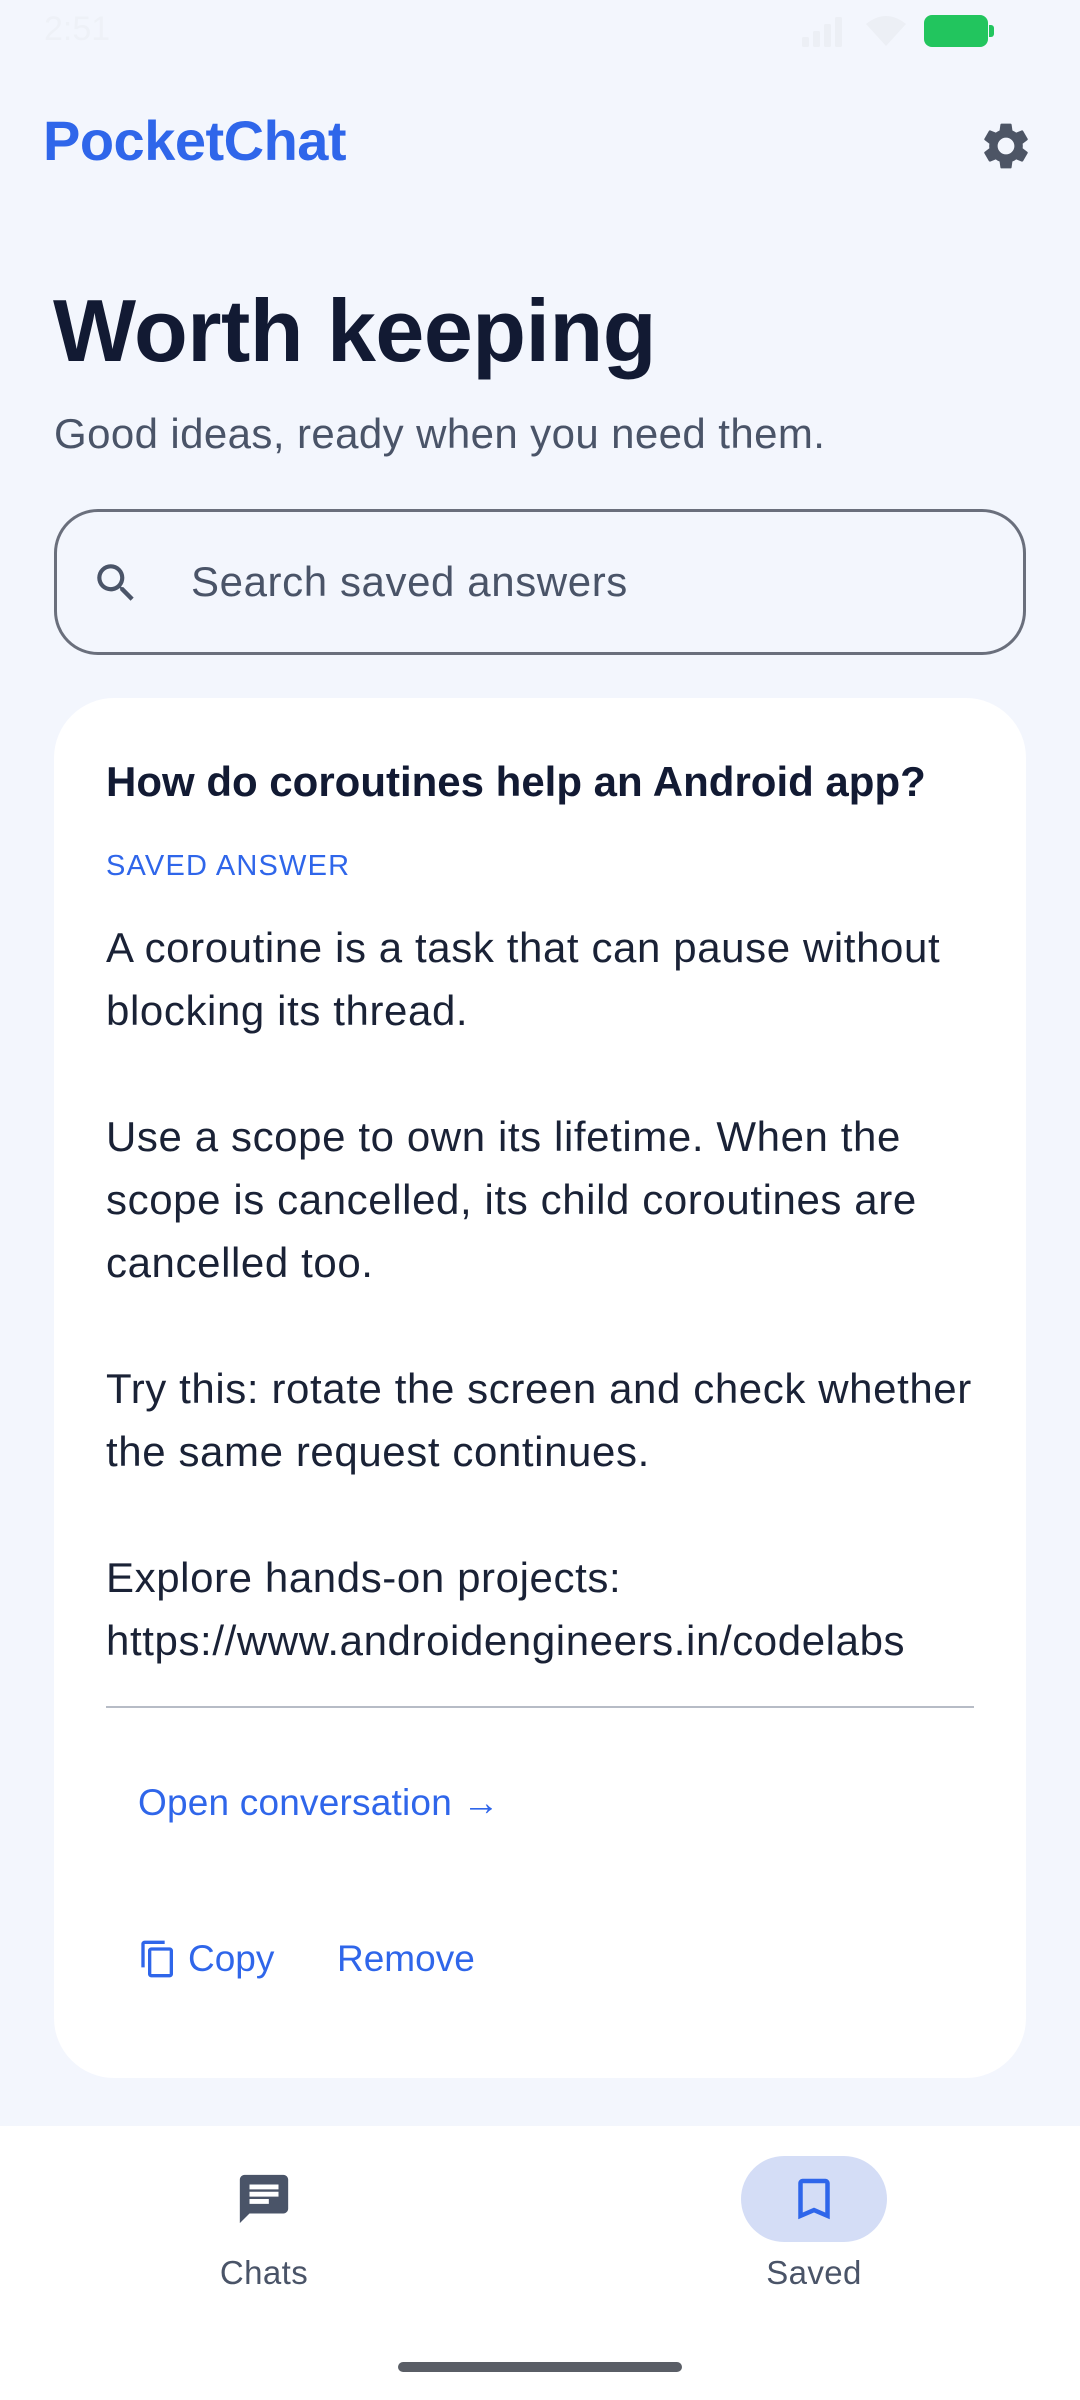 The height and width of the screenshot is (2400, 1080). I want to click on battery-icon, so click(959, 31).